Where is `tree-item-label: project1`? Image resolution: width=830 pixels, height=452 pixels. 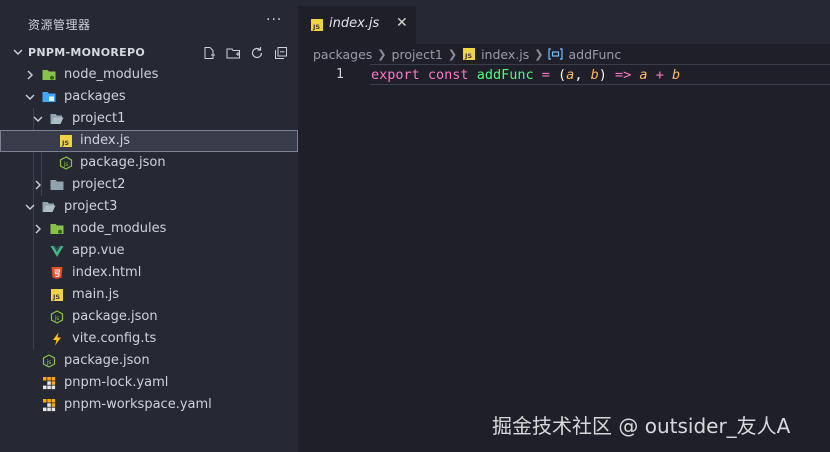
tree-item-label: project1 is located at coordinates (99, 118).